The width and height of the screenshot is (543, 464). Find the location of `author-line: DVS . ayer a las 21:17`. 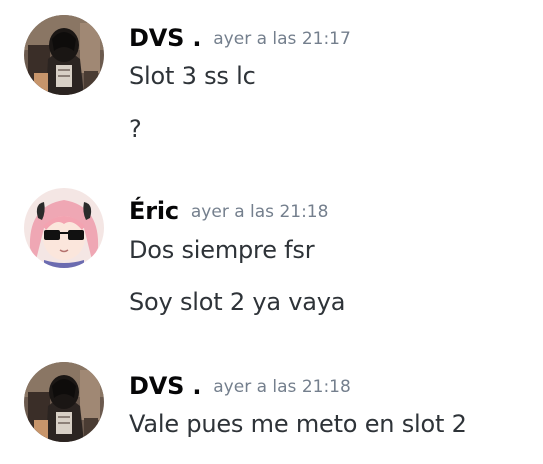

author-line: DVS . ayer a las 21:17 is located at coordinates (240, 38).